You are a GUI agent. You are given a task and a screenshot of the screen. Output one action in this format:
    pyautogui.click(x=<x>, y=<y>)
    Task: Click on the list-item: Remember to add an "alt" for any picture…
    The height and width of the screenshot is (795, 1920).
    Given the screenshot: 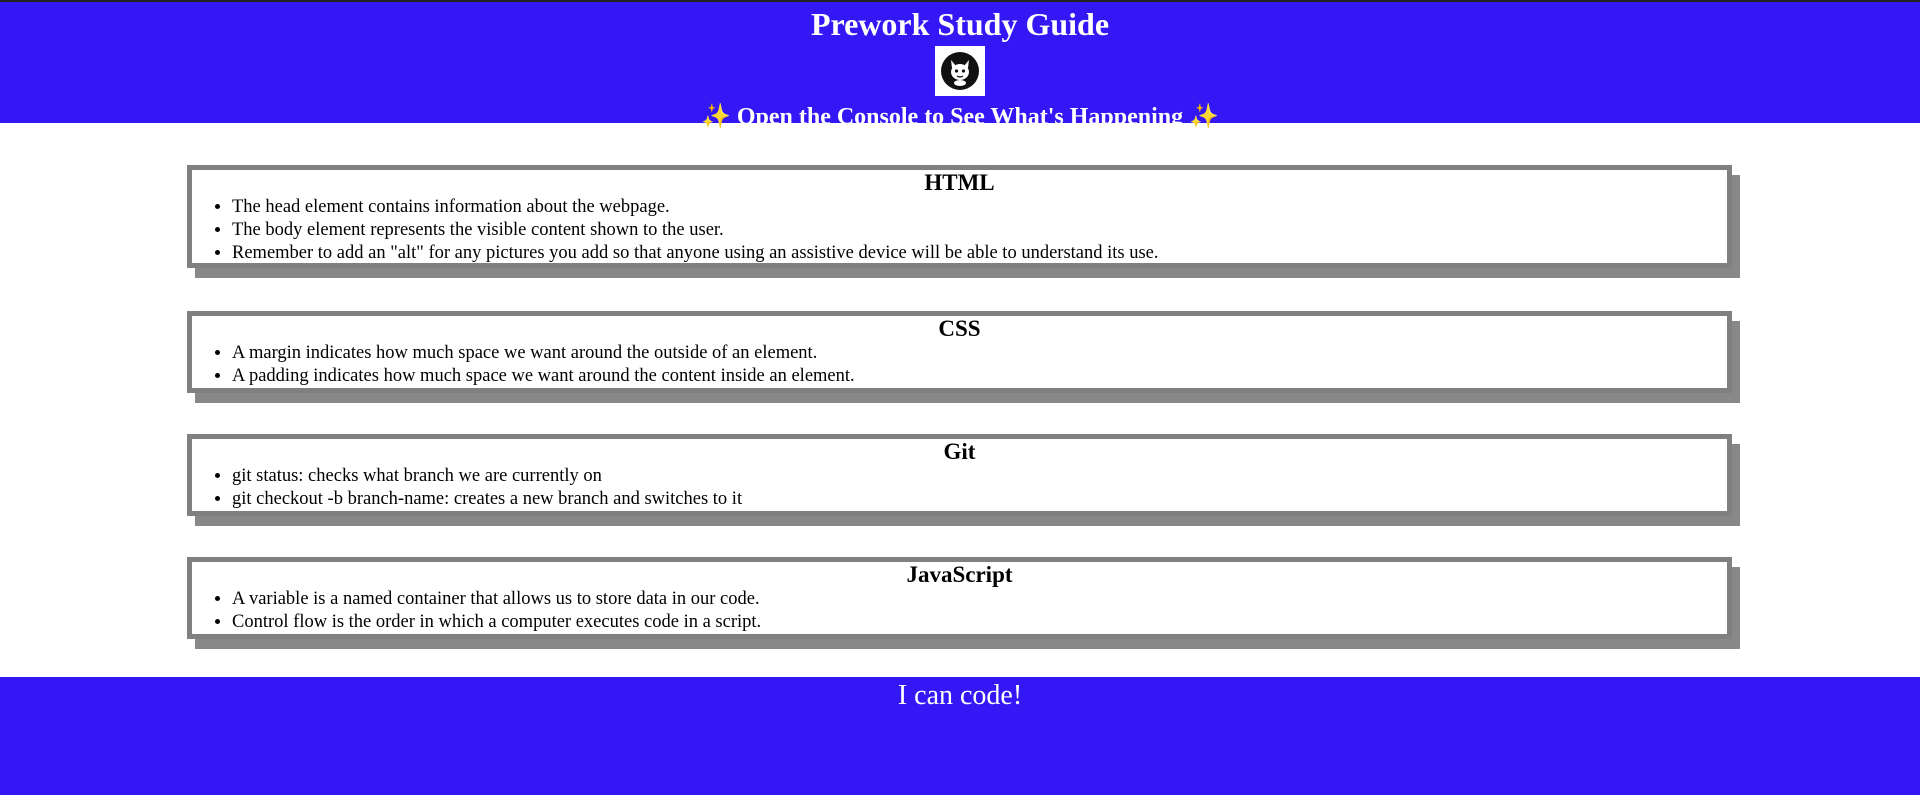 What is the action you would take?
    pyautogui.click(x=979, y=253)
    